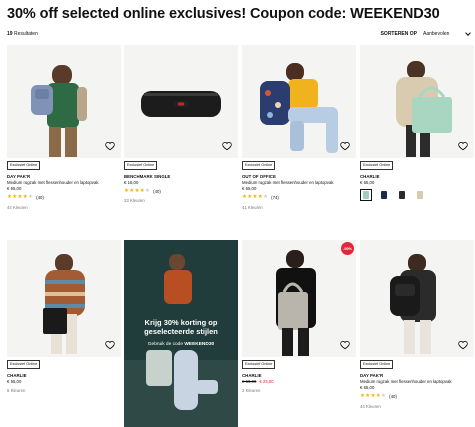 This screenshot has width=475, height=427. What do you see at coordinates (22, 34) in the screenshot?
I see `results-count: 19 Resultaten` at bounding box center [22, 34].